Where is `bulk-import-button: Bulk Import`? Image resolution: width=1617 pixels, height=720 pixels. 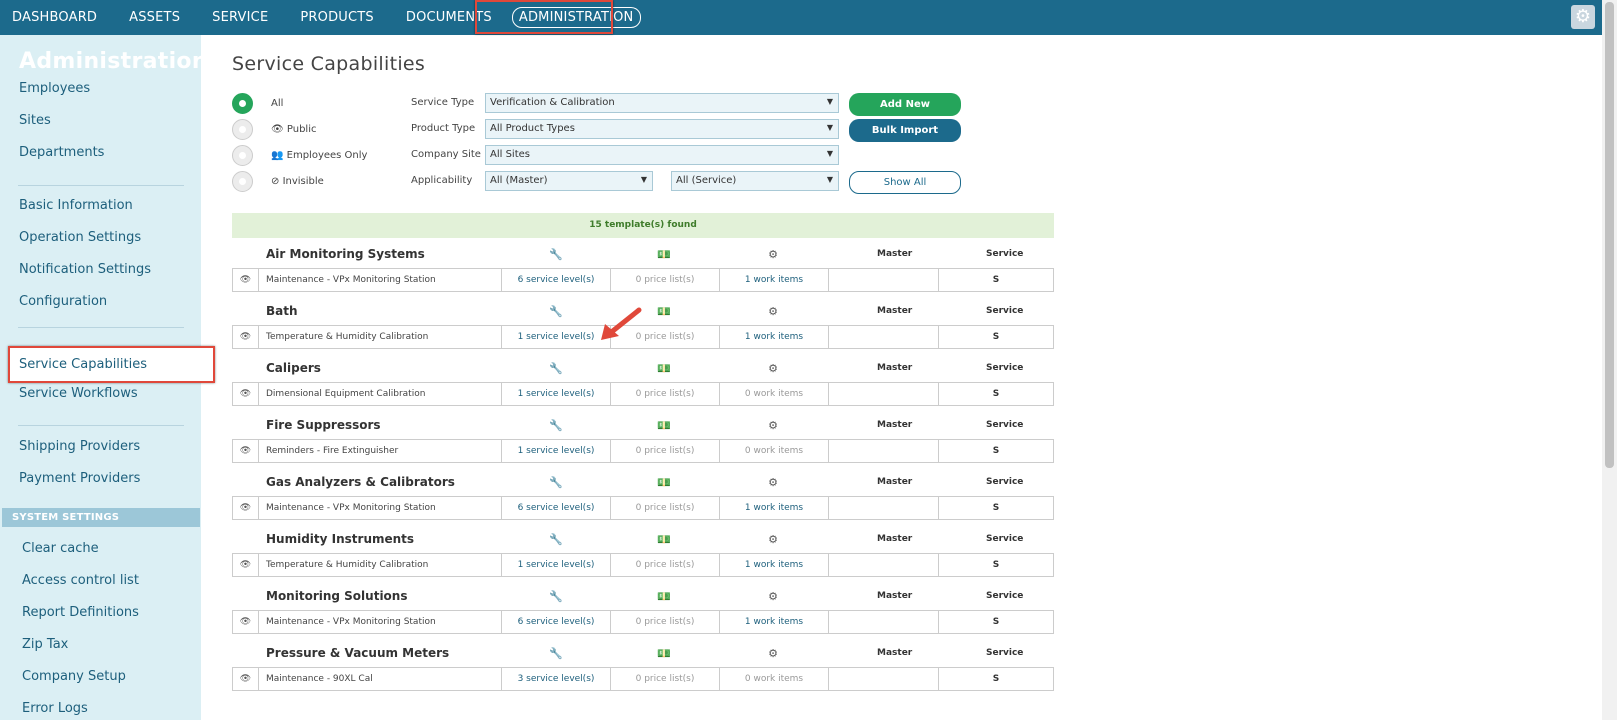 bulk-import-button: Bulk Import is located at coordinates (905, 130).